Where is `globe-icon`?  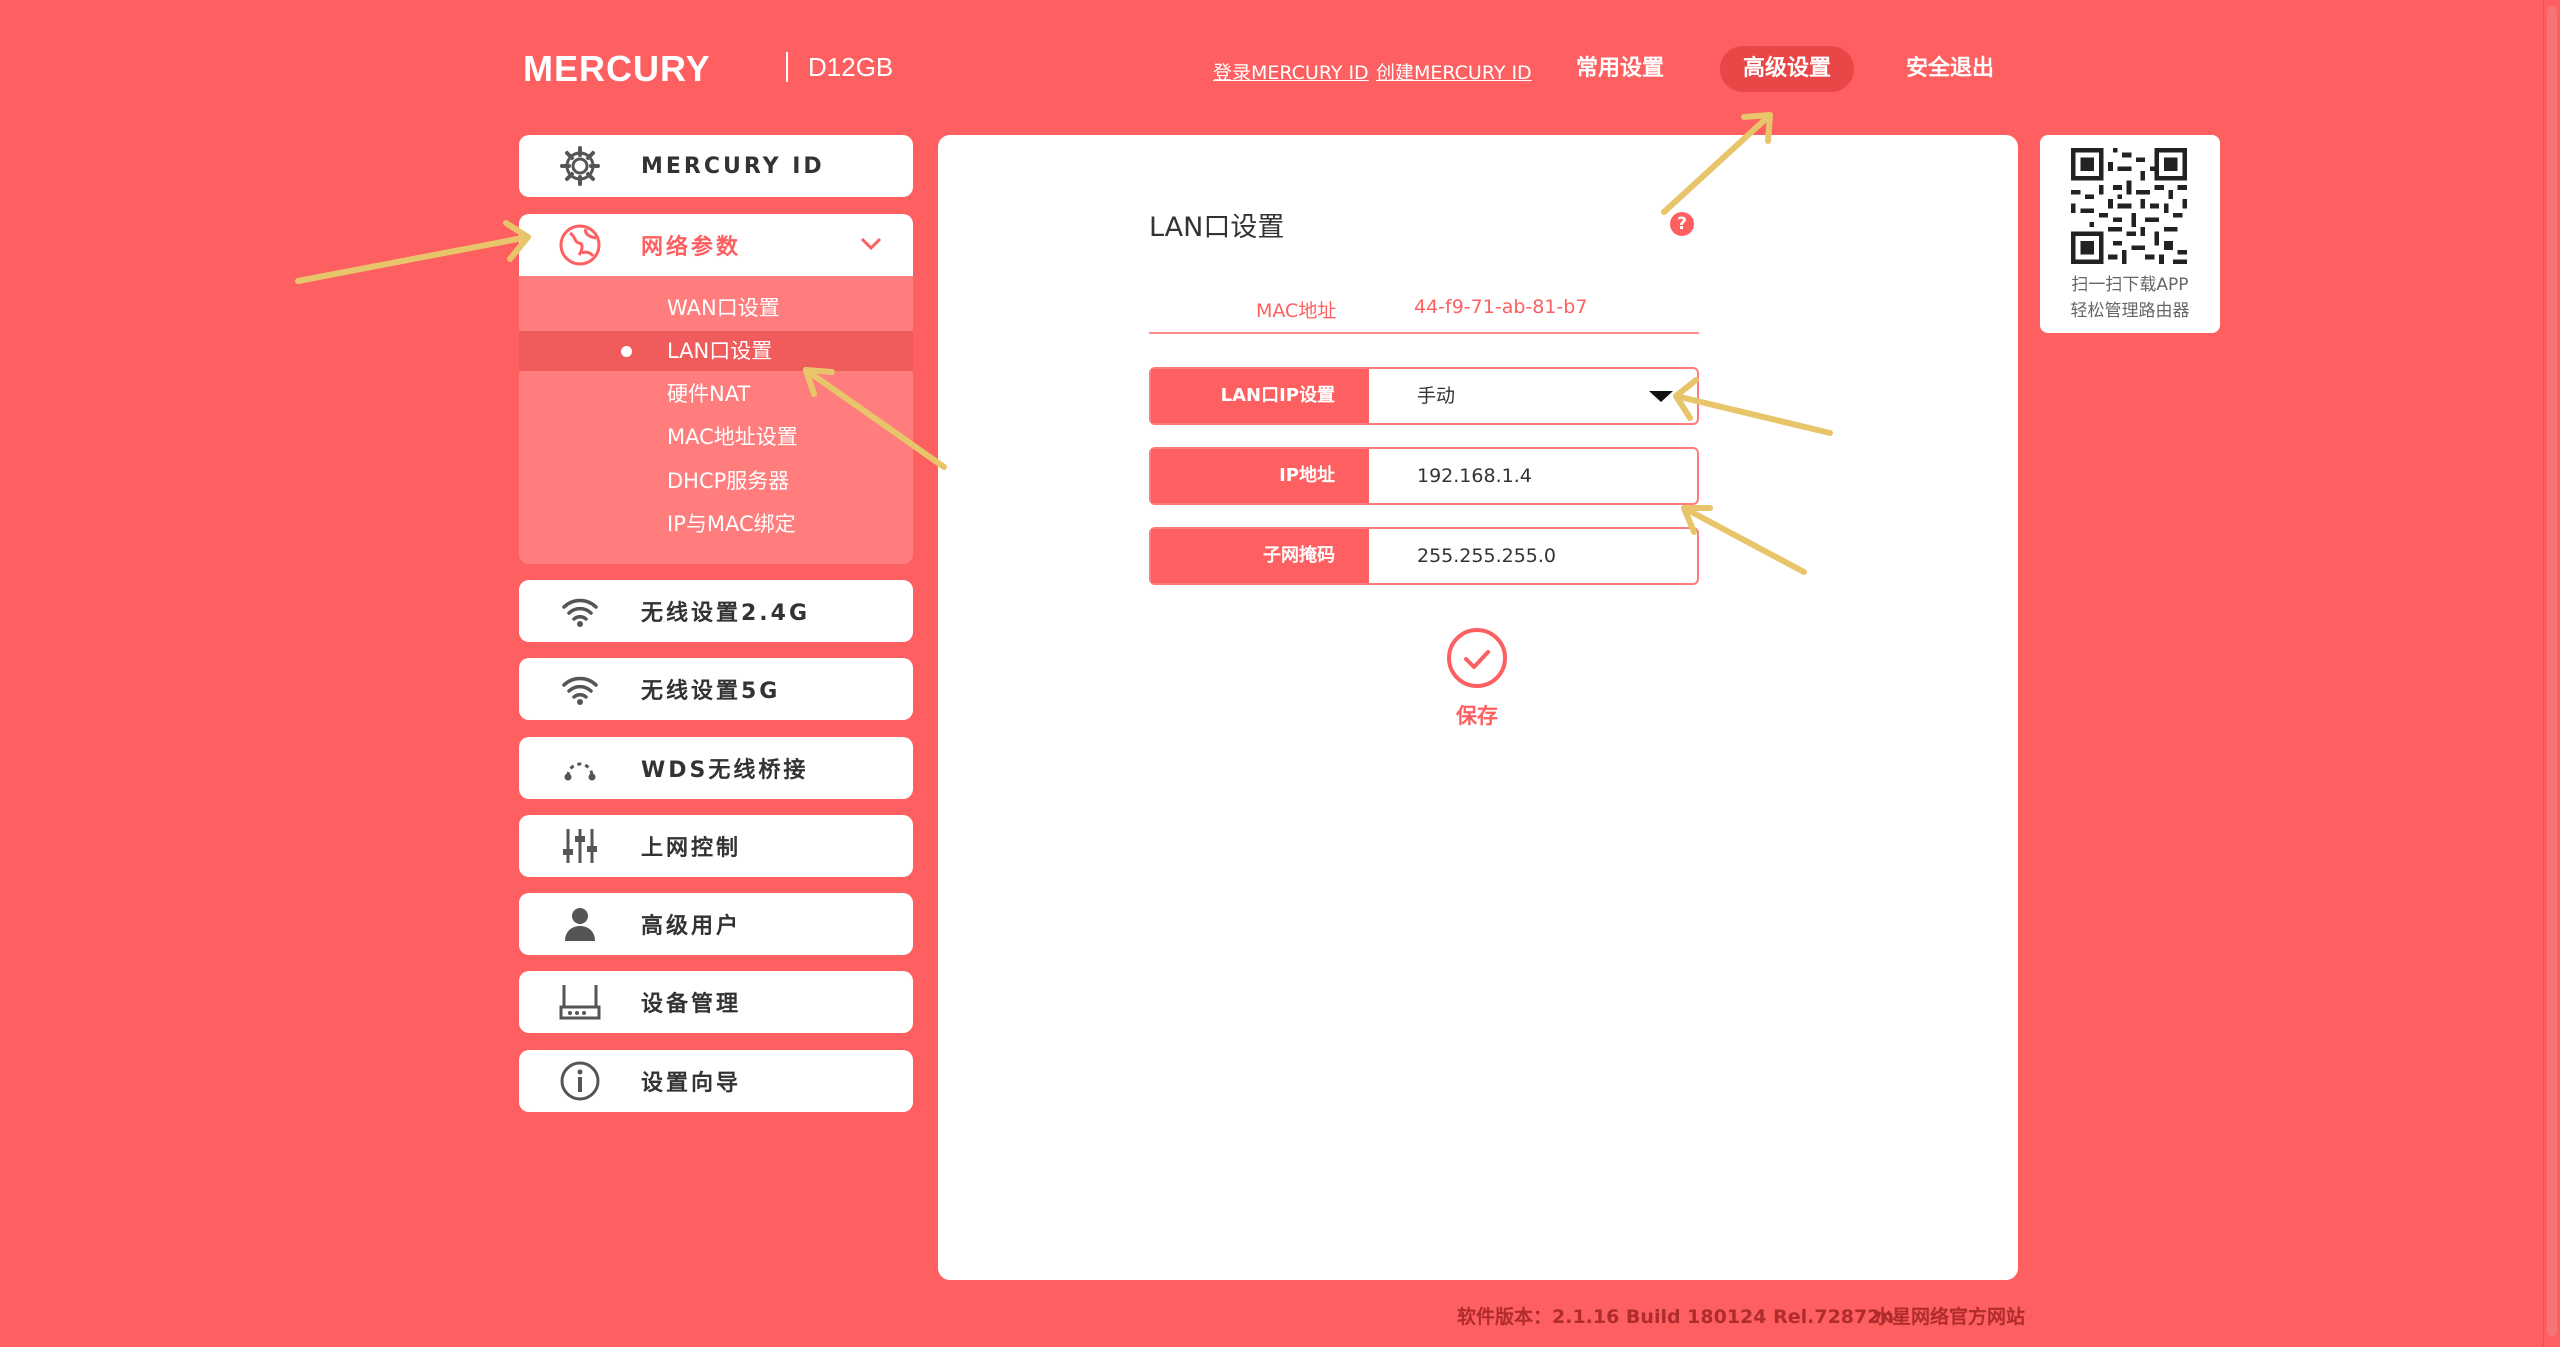
globe-icon is located at coordinates (580, 245).